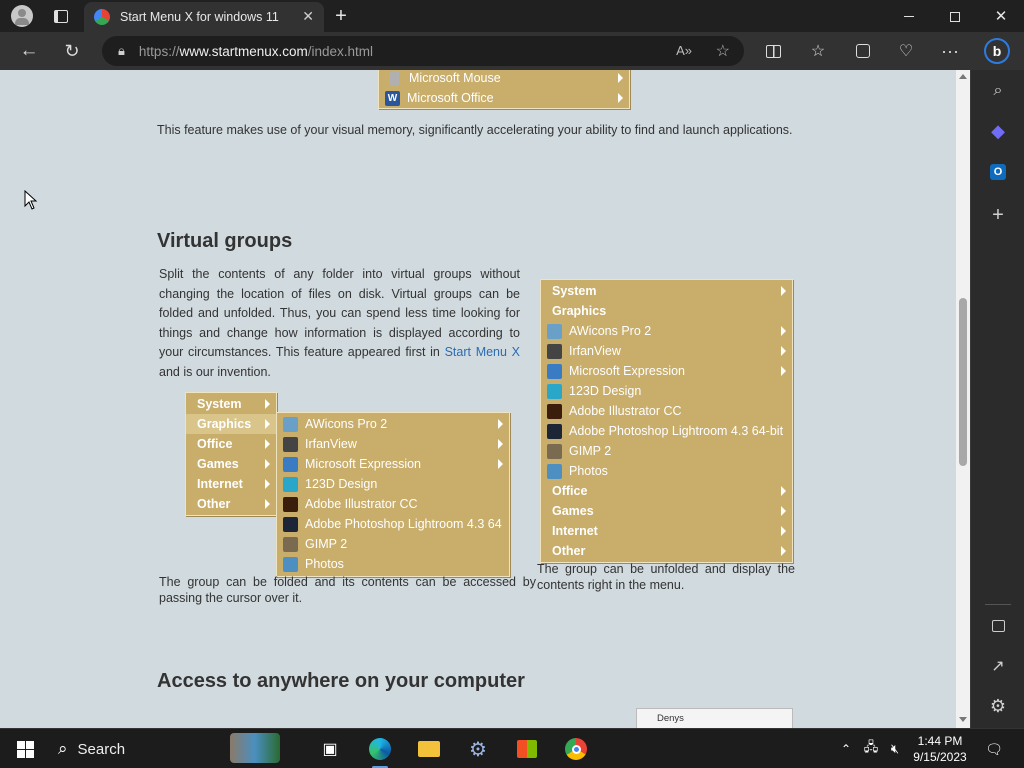 The height and width of the screenshot is (768, 1024). I want to click on tab-actions-icon, so click(61, 16).